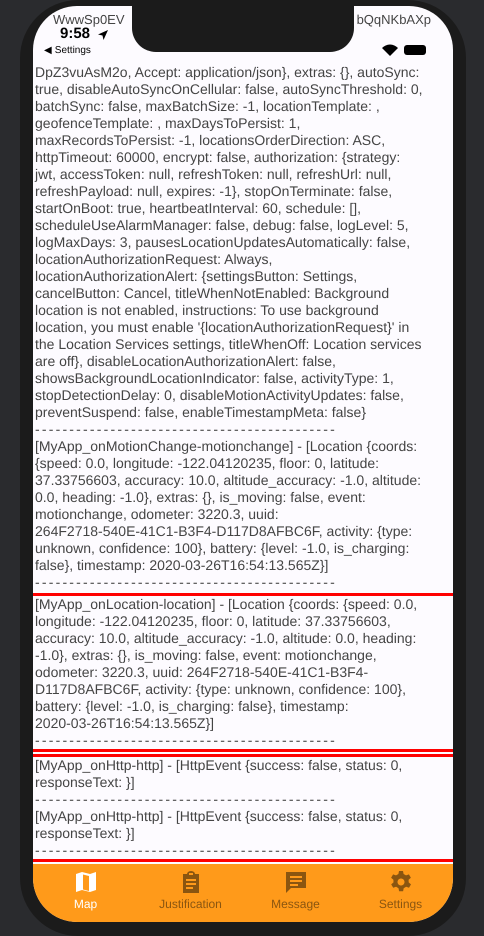 The width and height of the screenshot is (484, 936). What do you see at coordinates (296, 882) in the screenshot?
I see `message-icon` at bounding box center [296, 882].